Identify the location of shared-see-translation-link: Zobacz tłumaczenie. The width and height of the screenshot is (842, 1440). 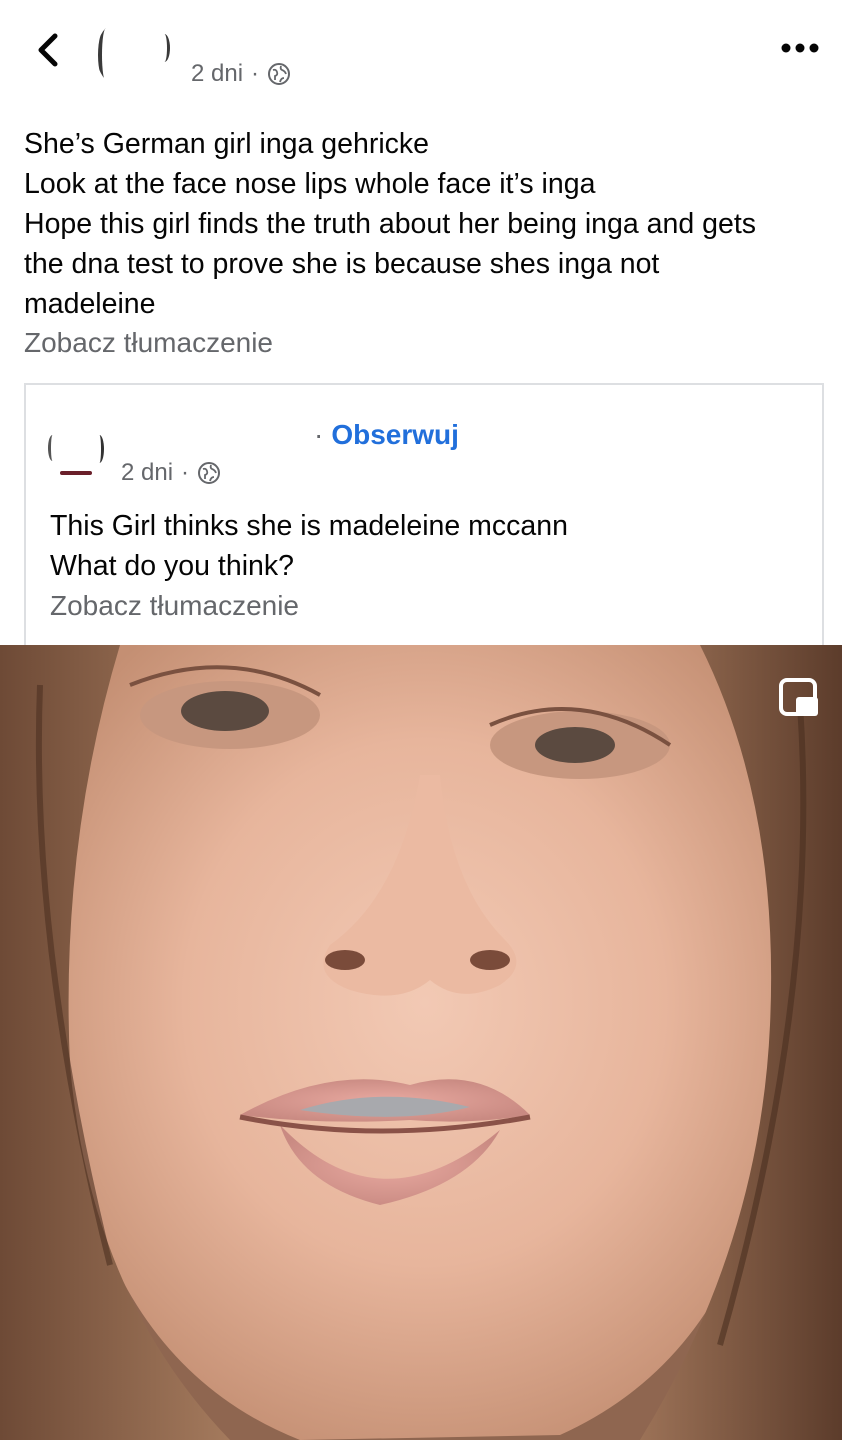
(174, 606).